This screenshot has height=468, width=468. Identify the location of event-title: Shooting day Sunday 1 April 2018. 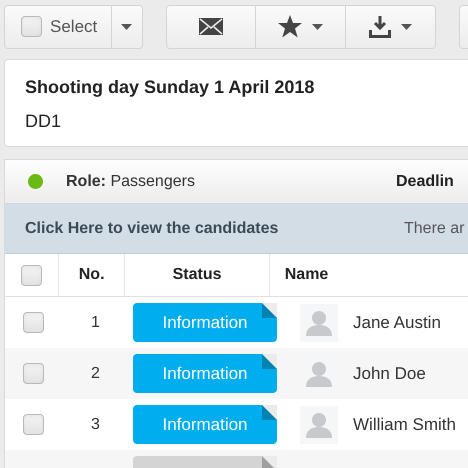
(170, 87).